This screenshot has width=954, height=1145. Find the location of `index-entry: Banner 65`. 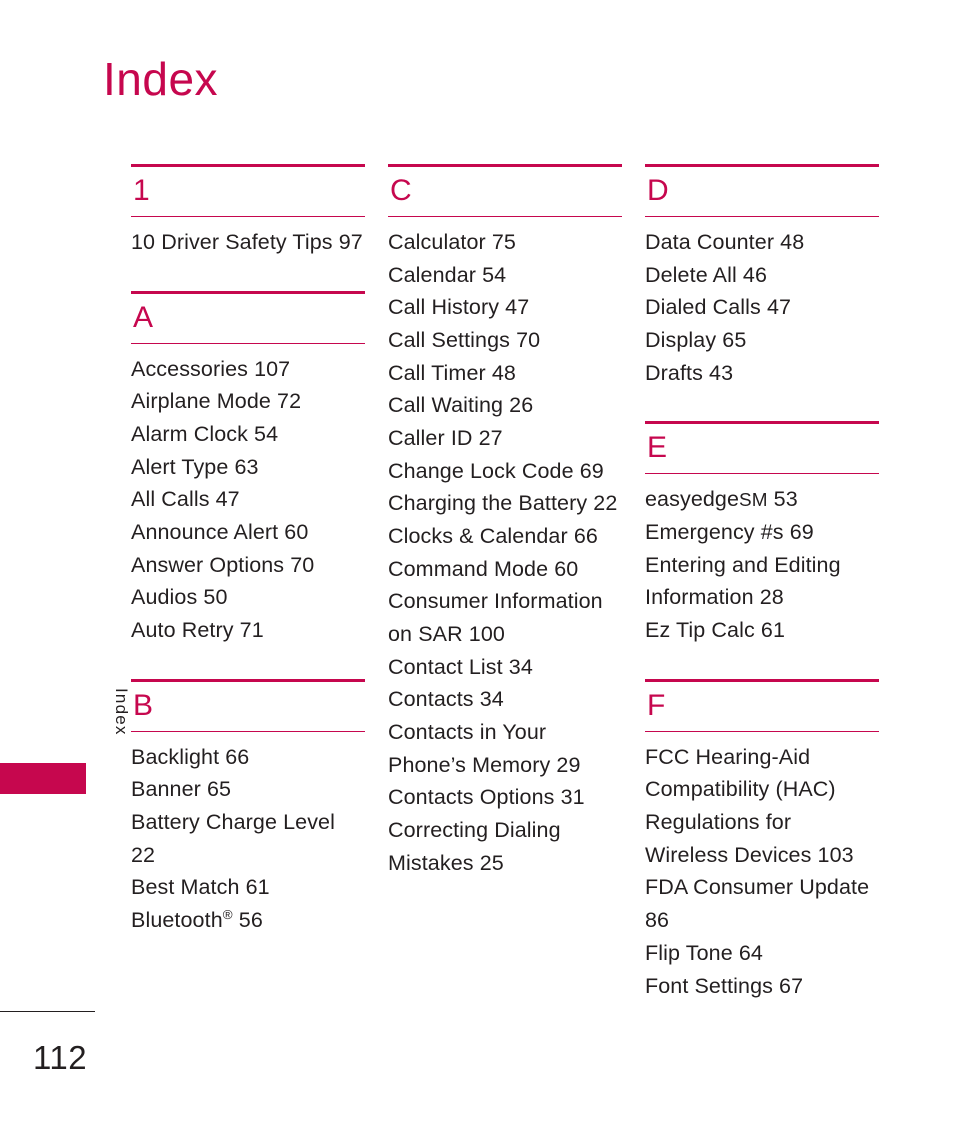

index-entry: Banner 65 is located at coordinates (248, 789).